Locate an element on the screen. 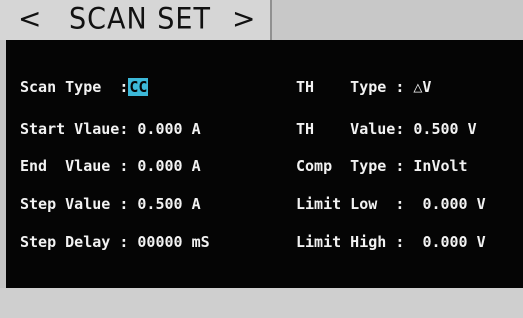 The image size is (523, 318). limit-high-row: Limit High : 0.000 V is located at coordinates (391, 242).